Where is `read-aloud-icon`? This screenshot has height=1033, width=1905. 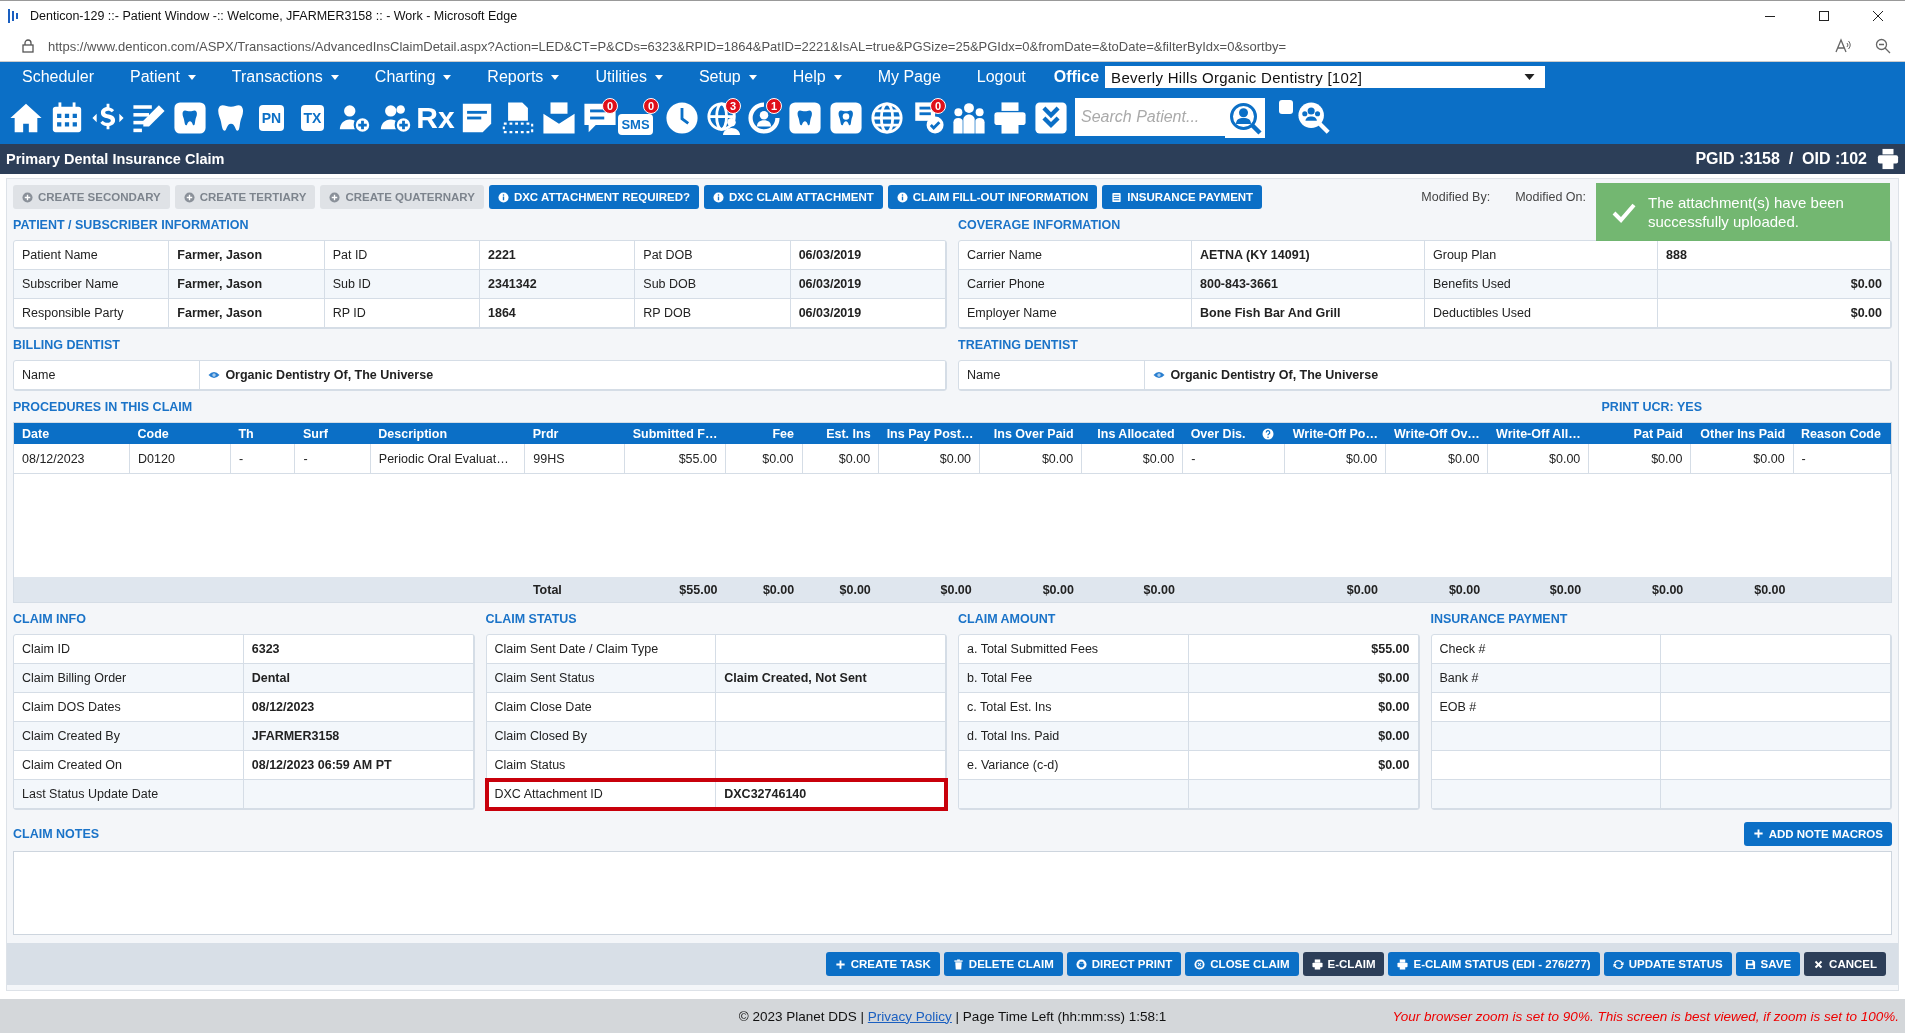
read-aloud-icon is located at coordinates (1843, 46).